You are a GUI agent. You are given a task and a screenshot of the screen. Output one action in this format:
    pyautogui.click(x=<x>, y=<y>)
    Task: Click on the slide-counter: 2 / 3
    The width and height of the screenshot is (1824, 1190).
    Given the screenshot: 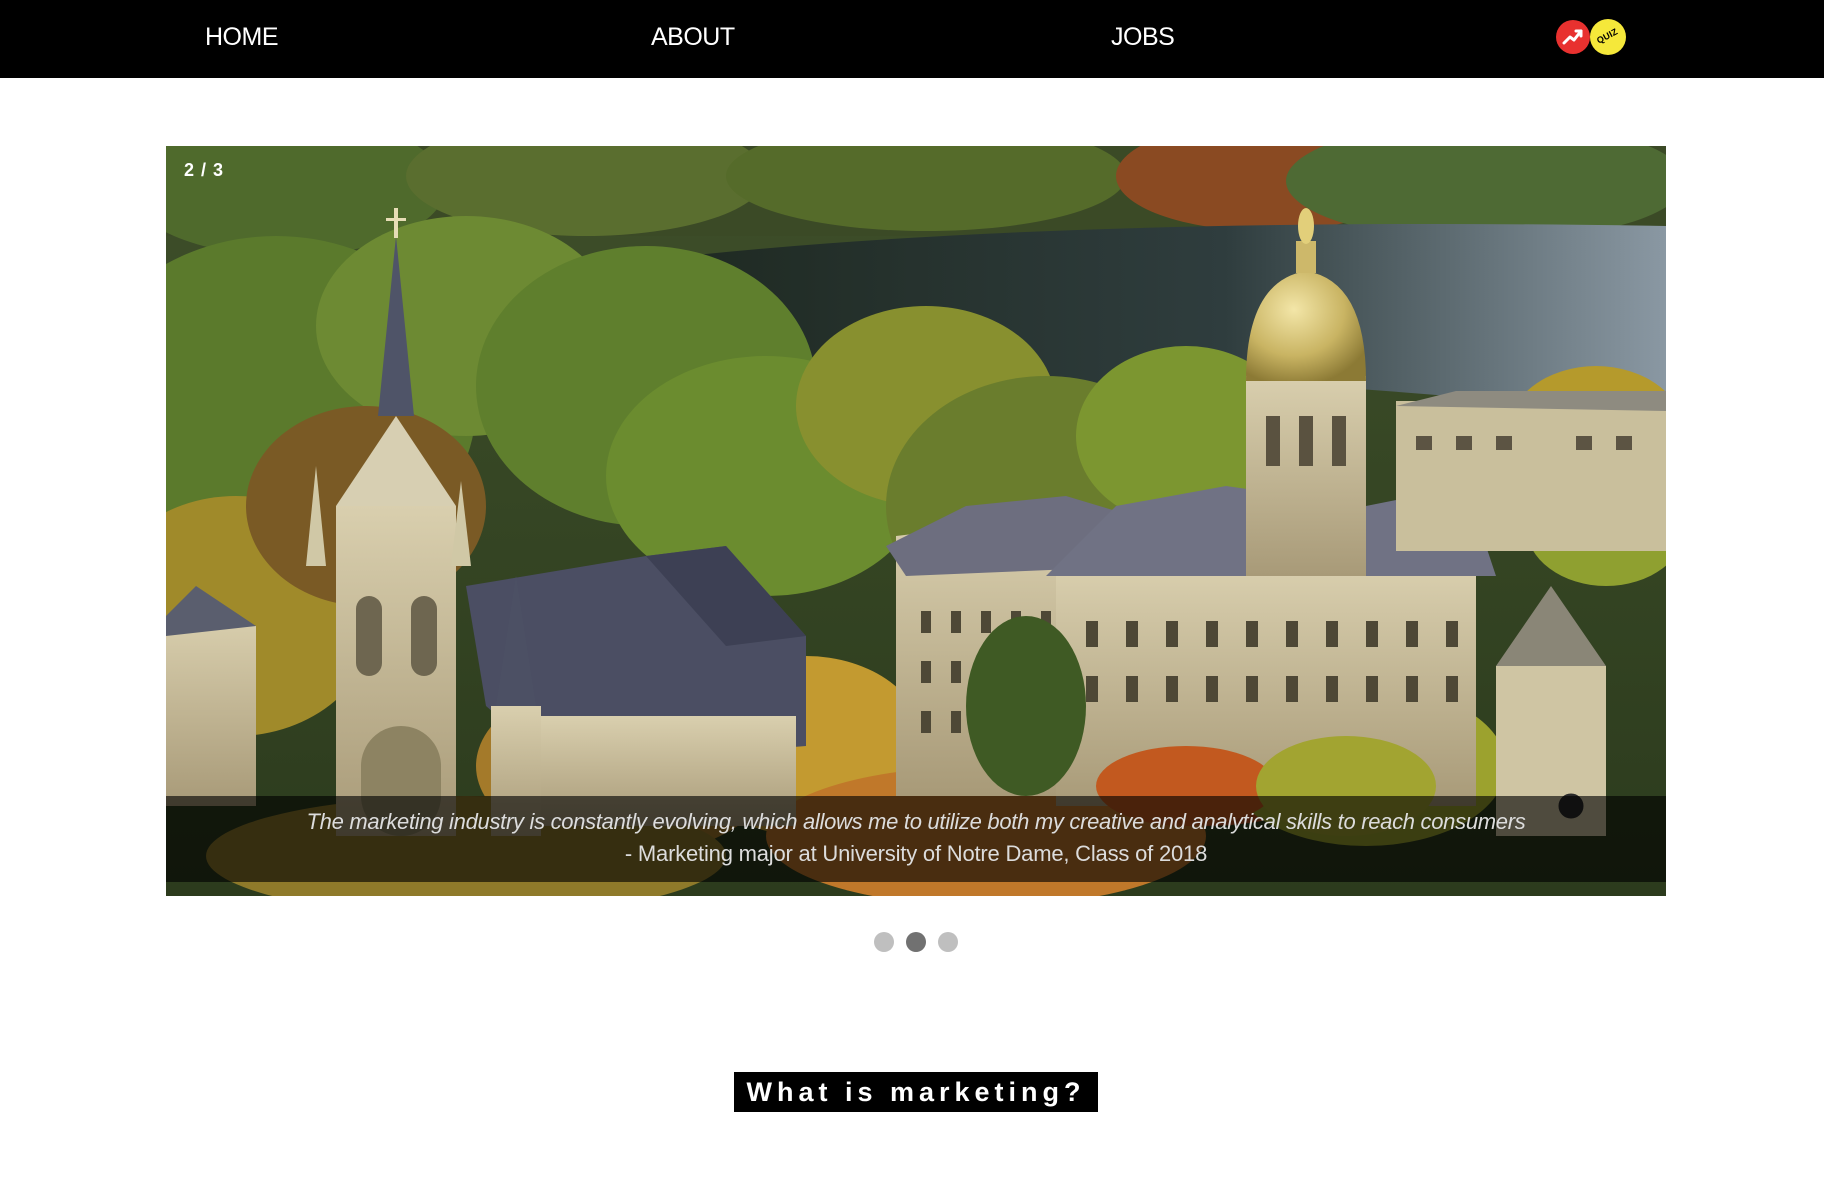 What is the action you would take?
    pyautogui.click(x=204, y=170)
    